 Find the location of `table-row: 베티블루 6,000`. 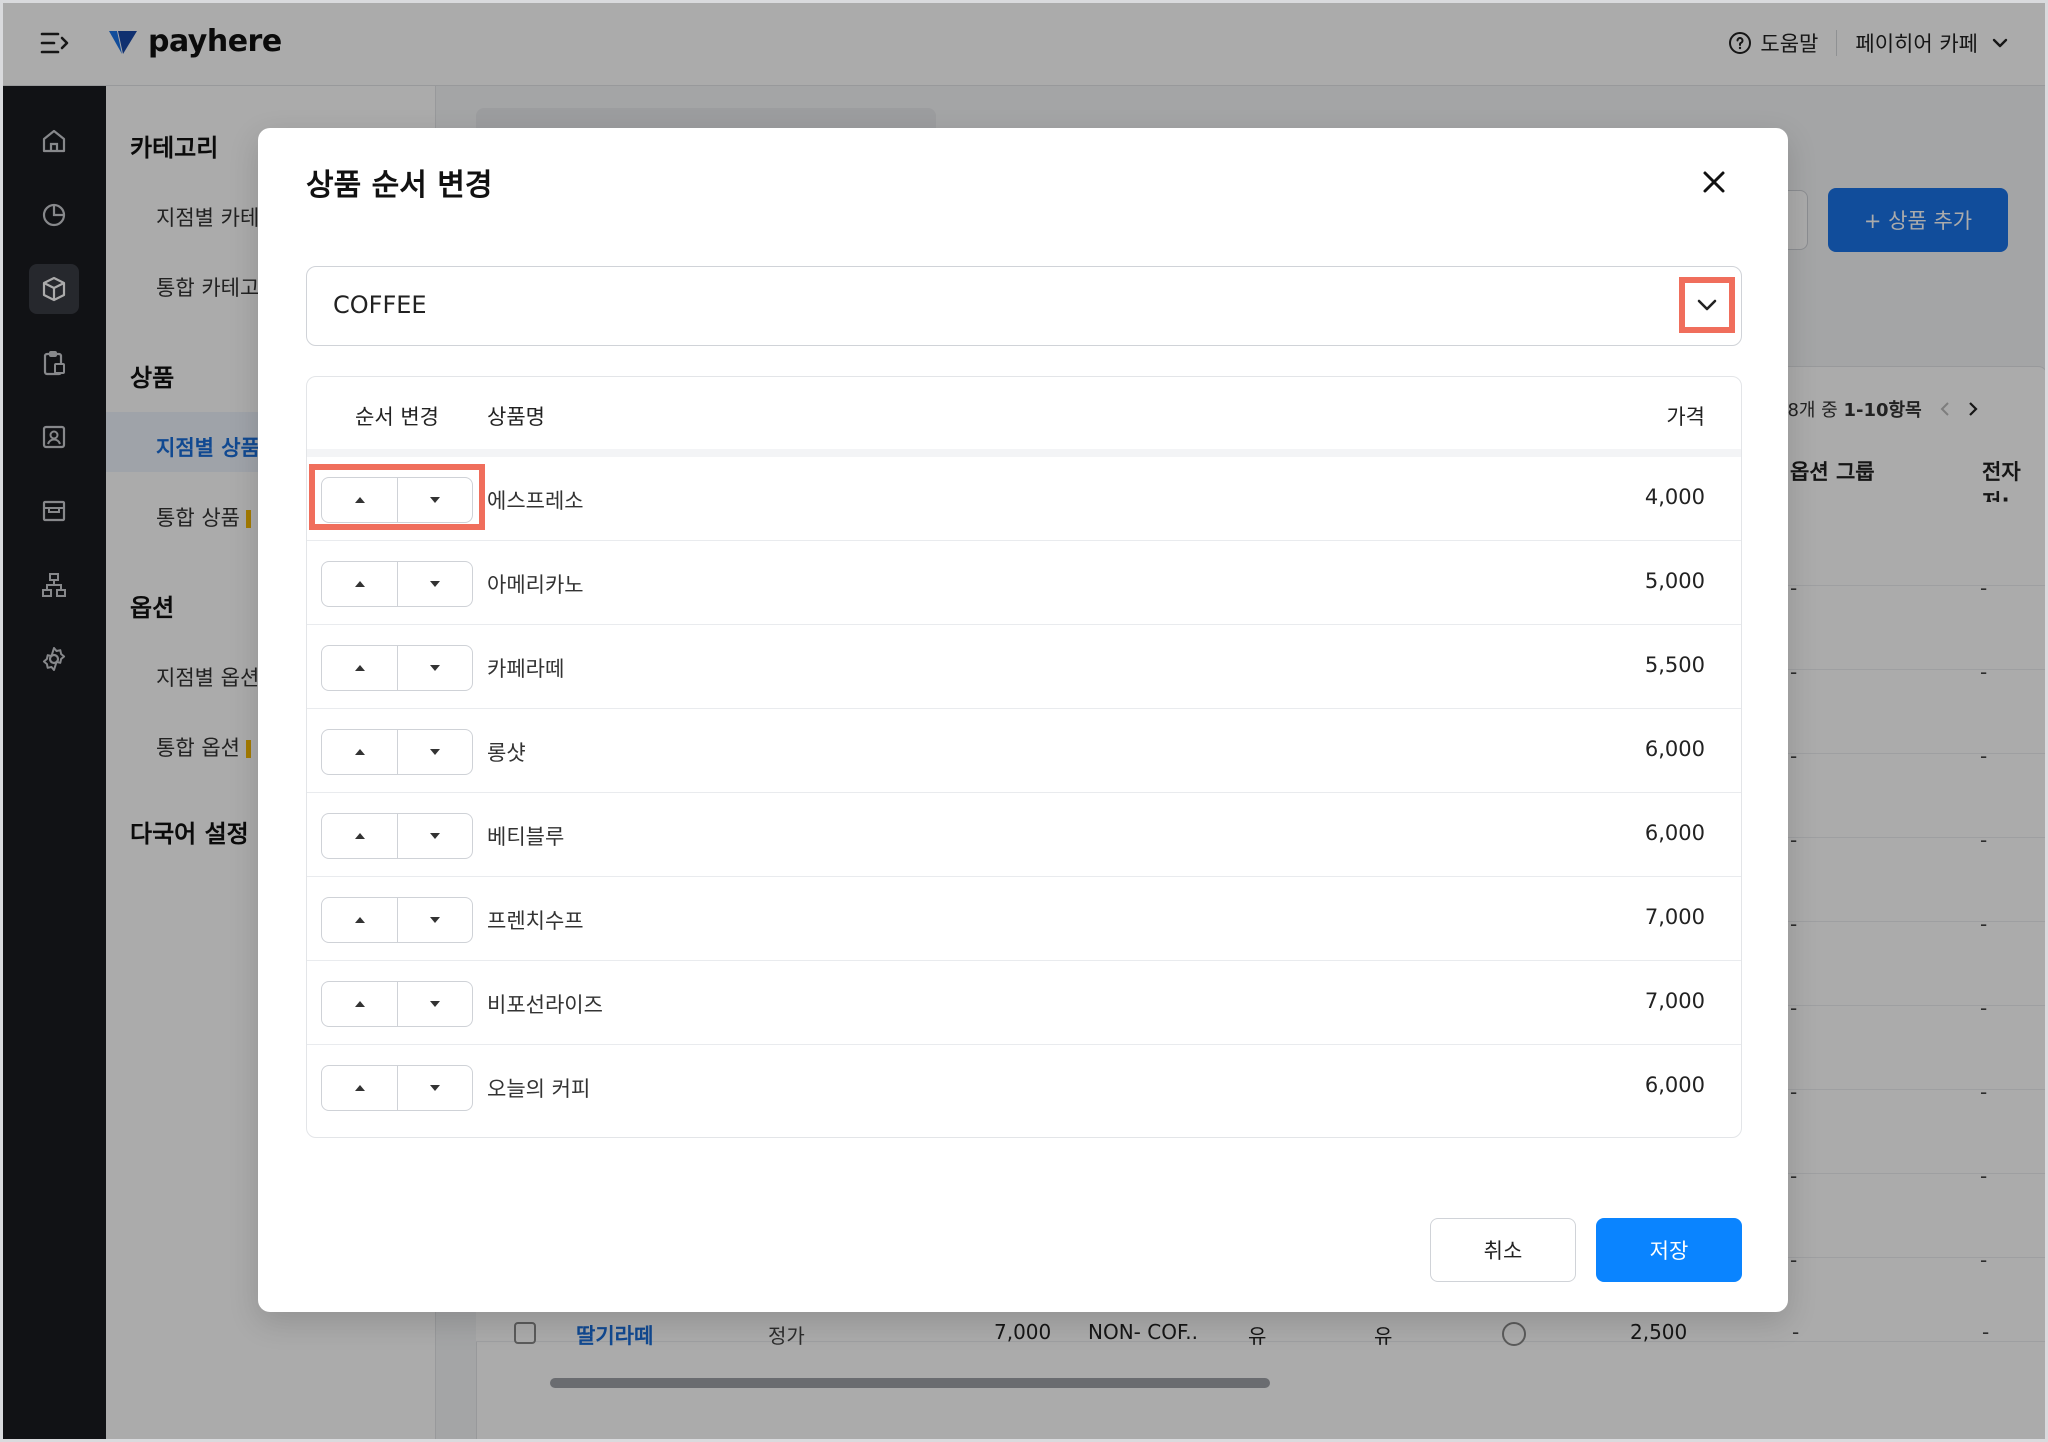

table-row: 베티블루 6,000 is located at coordinates (1024, 835).